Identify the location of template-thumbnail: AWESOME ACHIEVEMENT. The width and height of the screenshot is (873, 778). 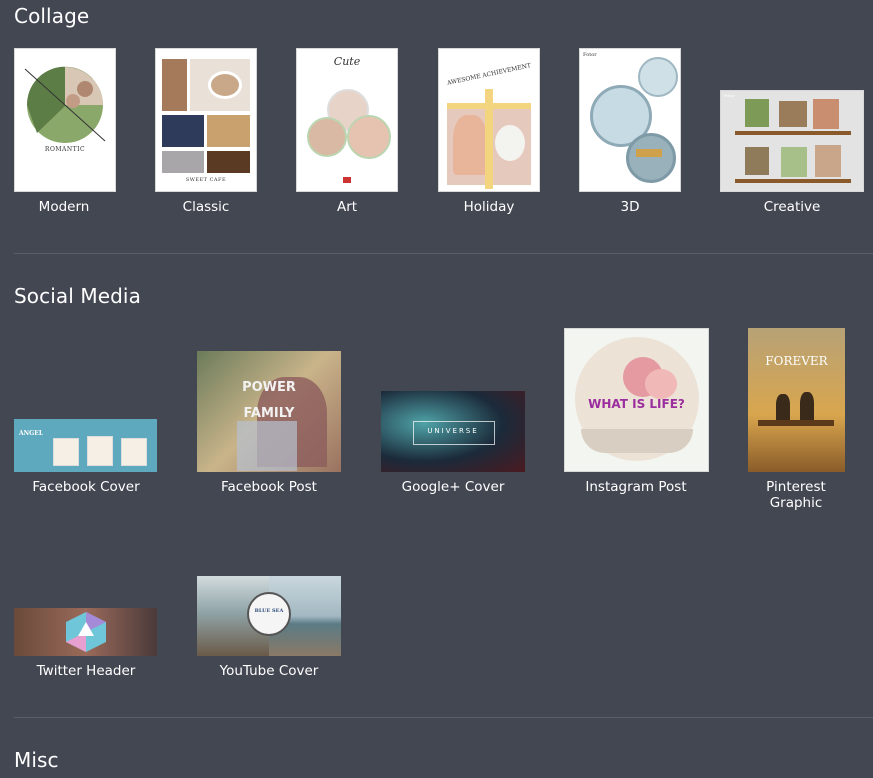
(489, 120).